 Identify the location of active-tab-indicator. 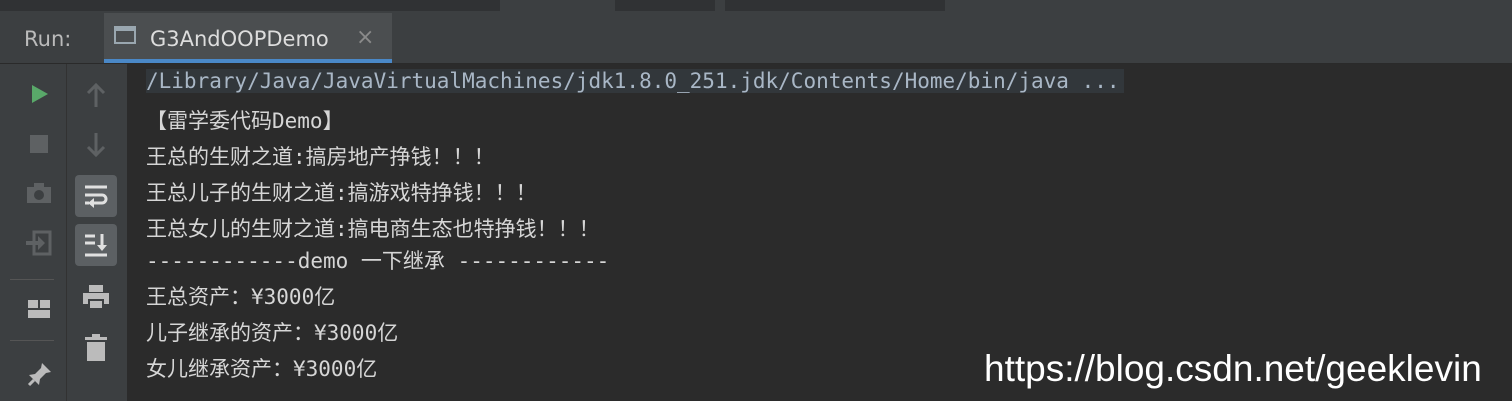
(248, 61).